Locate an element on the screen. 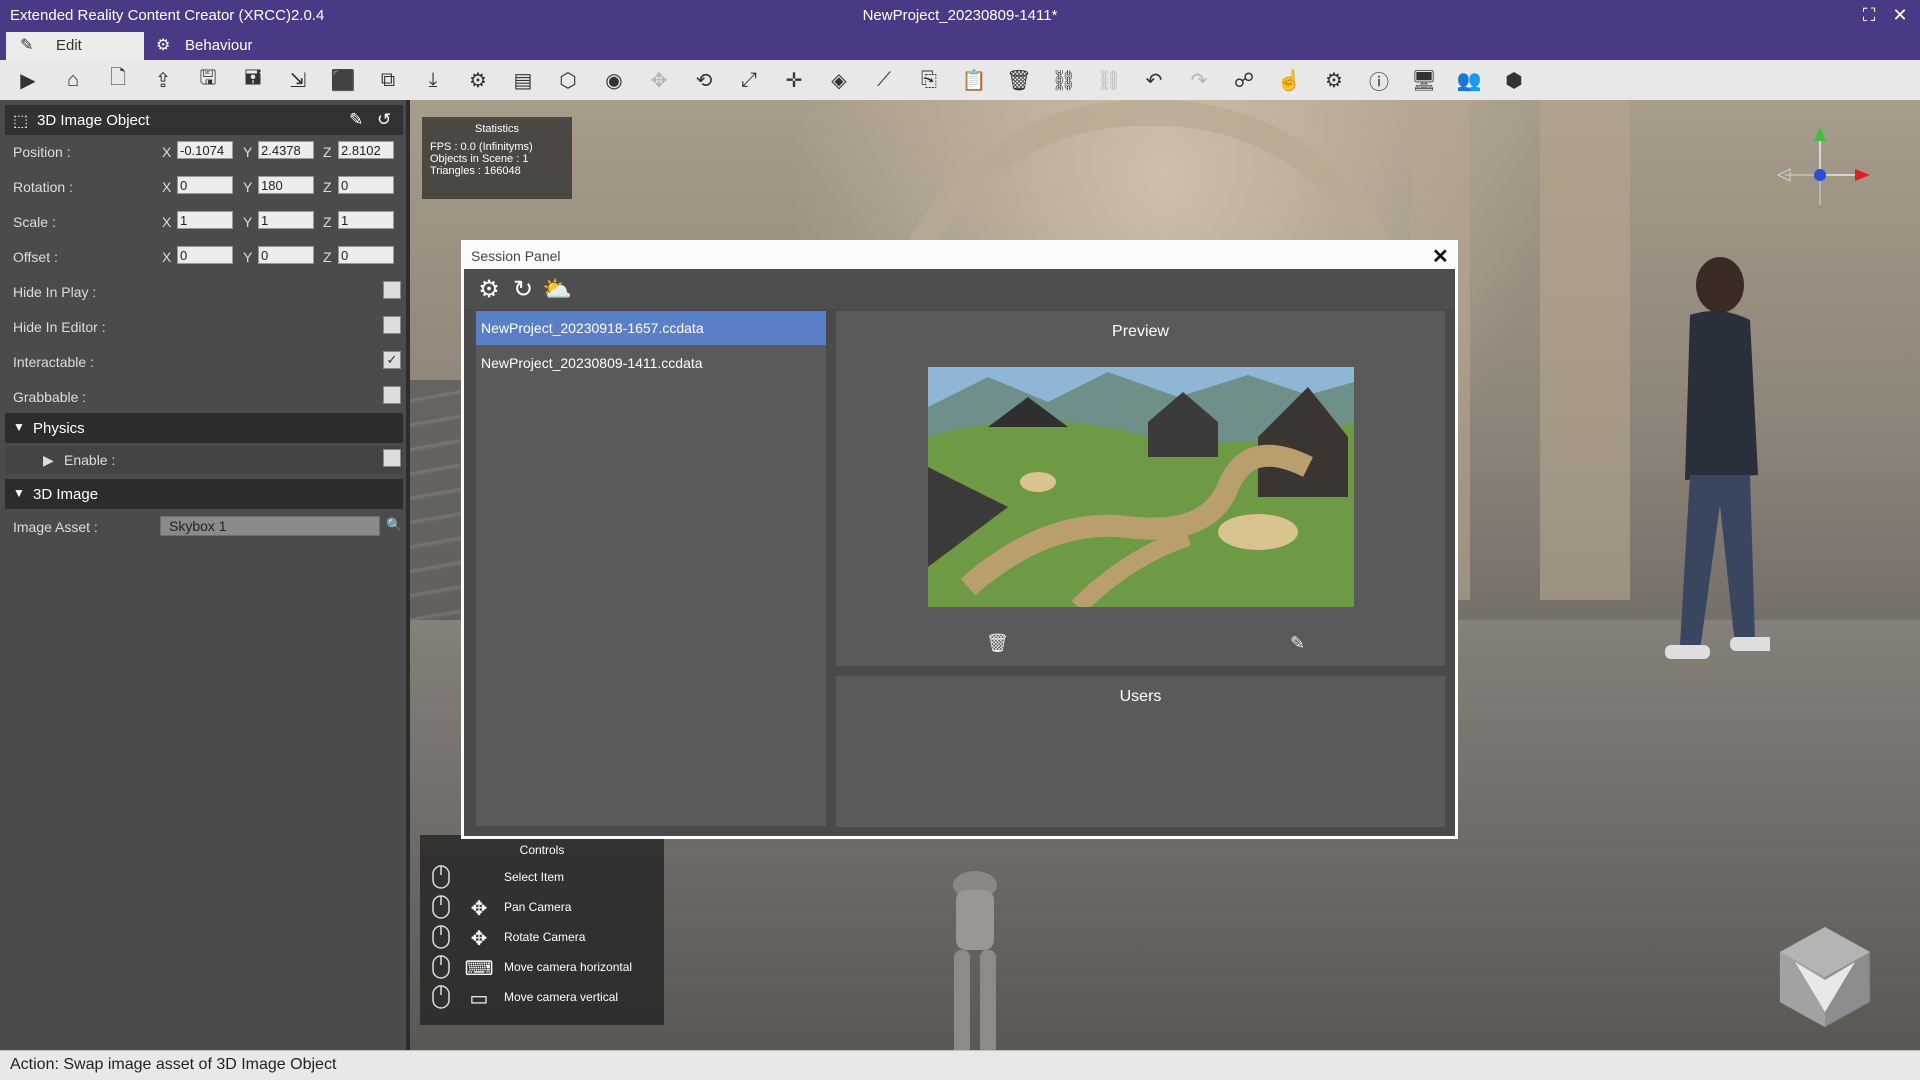 This screenshot has height=1080, width=1920. session-panel-title: Session Panel is located at coordinates (516, 256).